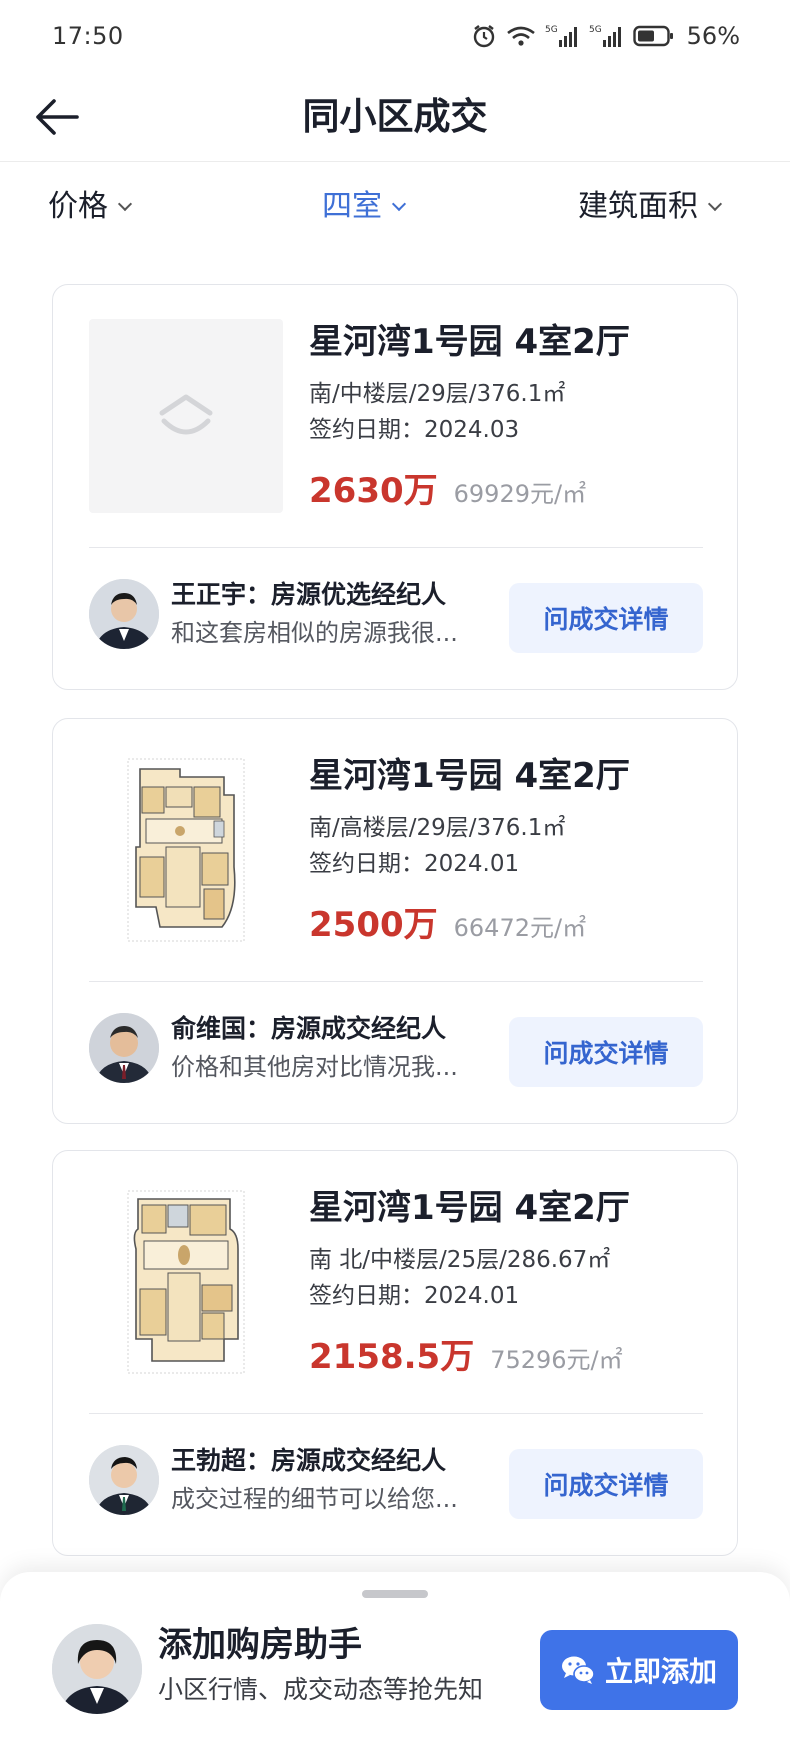  Describe the element at coordinates (578, 1670) in the screenshot. I see `wechat-icon` at that location.